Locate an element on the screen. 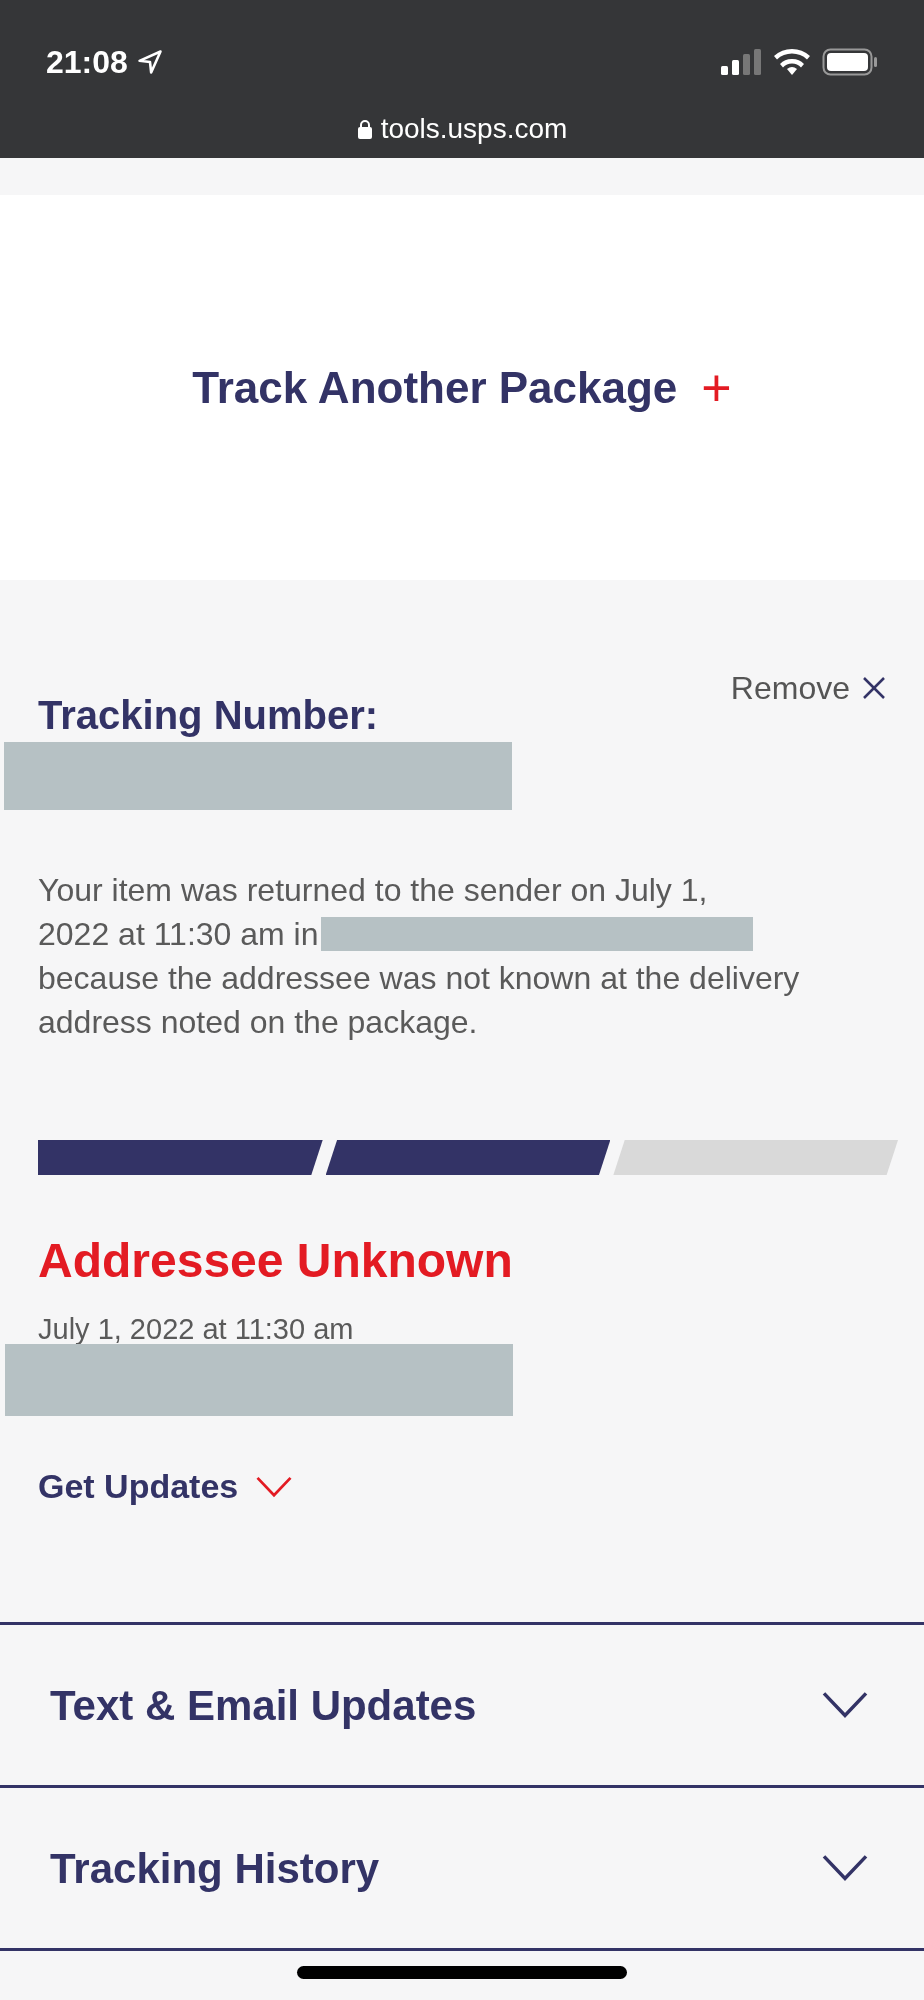  page-url: tools.usps.com is located at coordinates (474, 129).